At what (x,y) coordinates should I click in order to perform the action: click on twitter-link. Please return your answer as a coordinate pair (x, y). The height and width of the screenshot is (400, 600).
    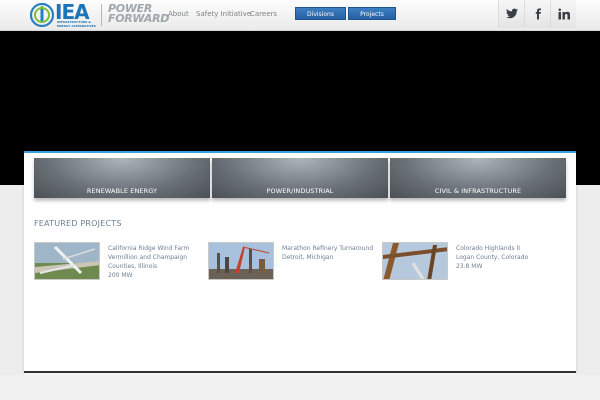
    Looking at the image, I should click on (511, 14).